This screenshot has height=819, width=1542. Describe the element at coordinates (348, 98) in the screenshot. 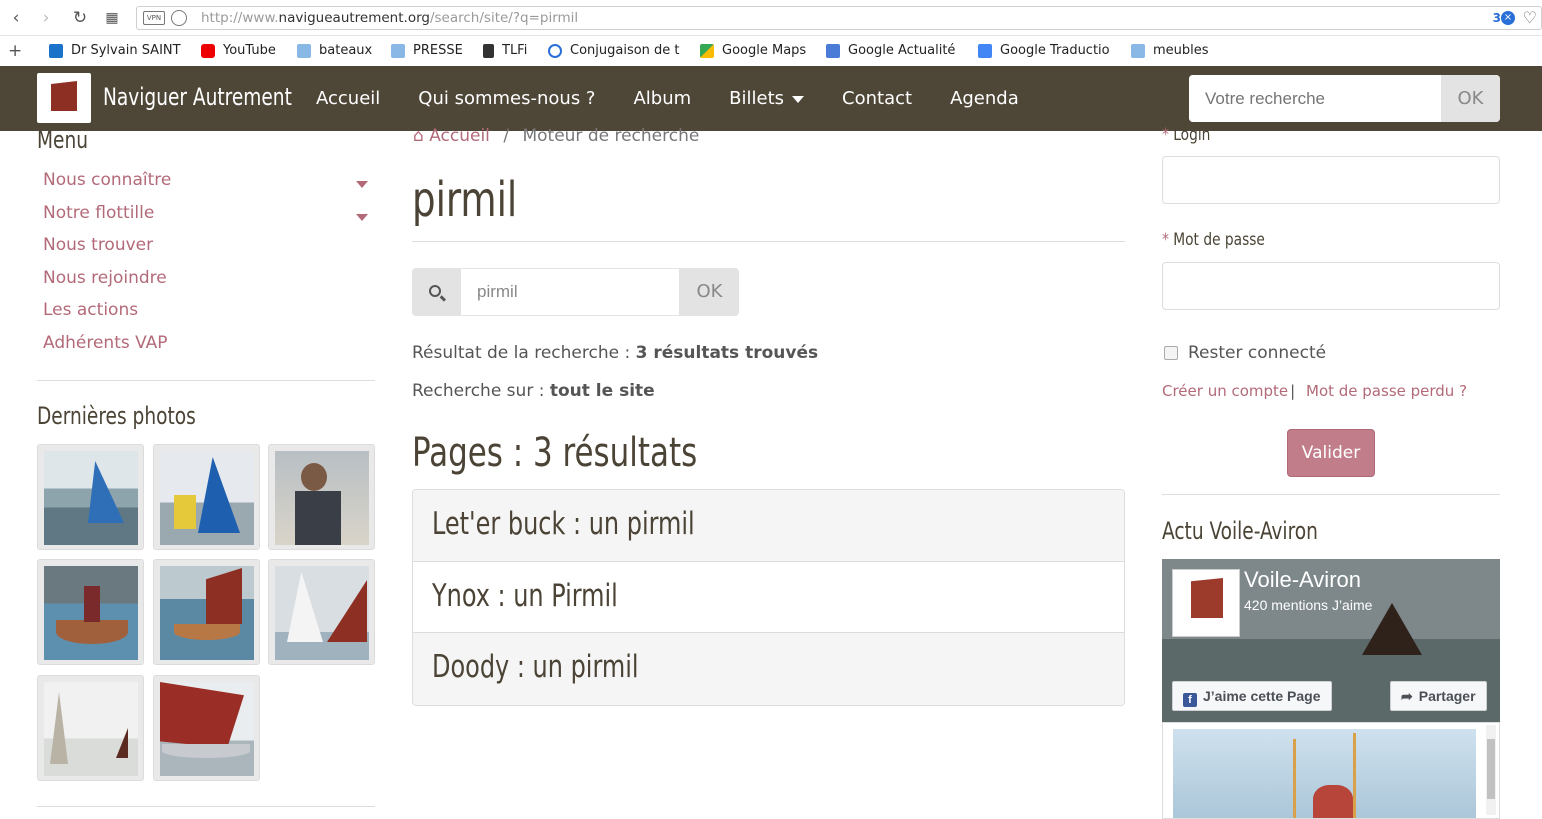

I see `nav-accueil: Accueil` at that location.